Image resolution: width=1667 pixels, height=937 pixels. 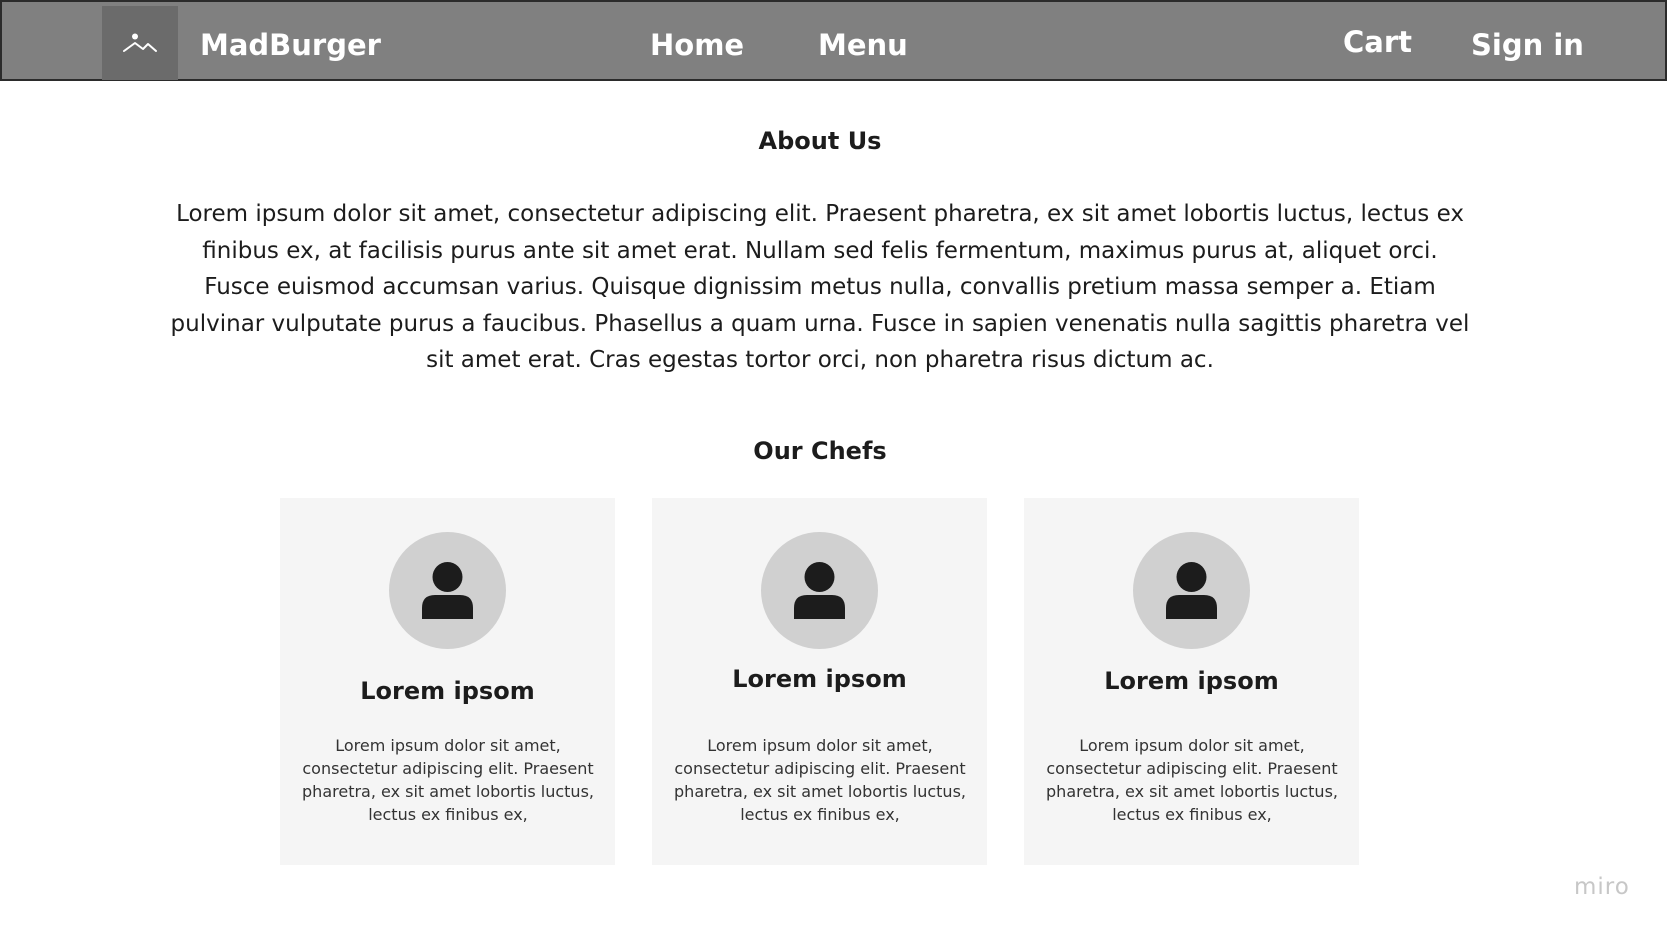 I want to click on brand-name: MadBurger, so click(x=290, y=45).